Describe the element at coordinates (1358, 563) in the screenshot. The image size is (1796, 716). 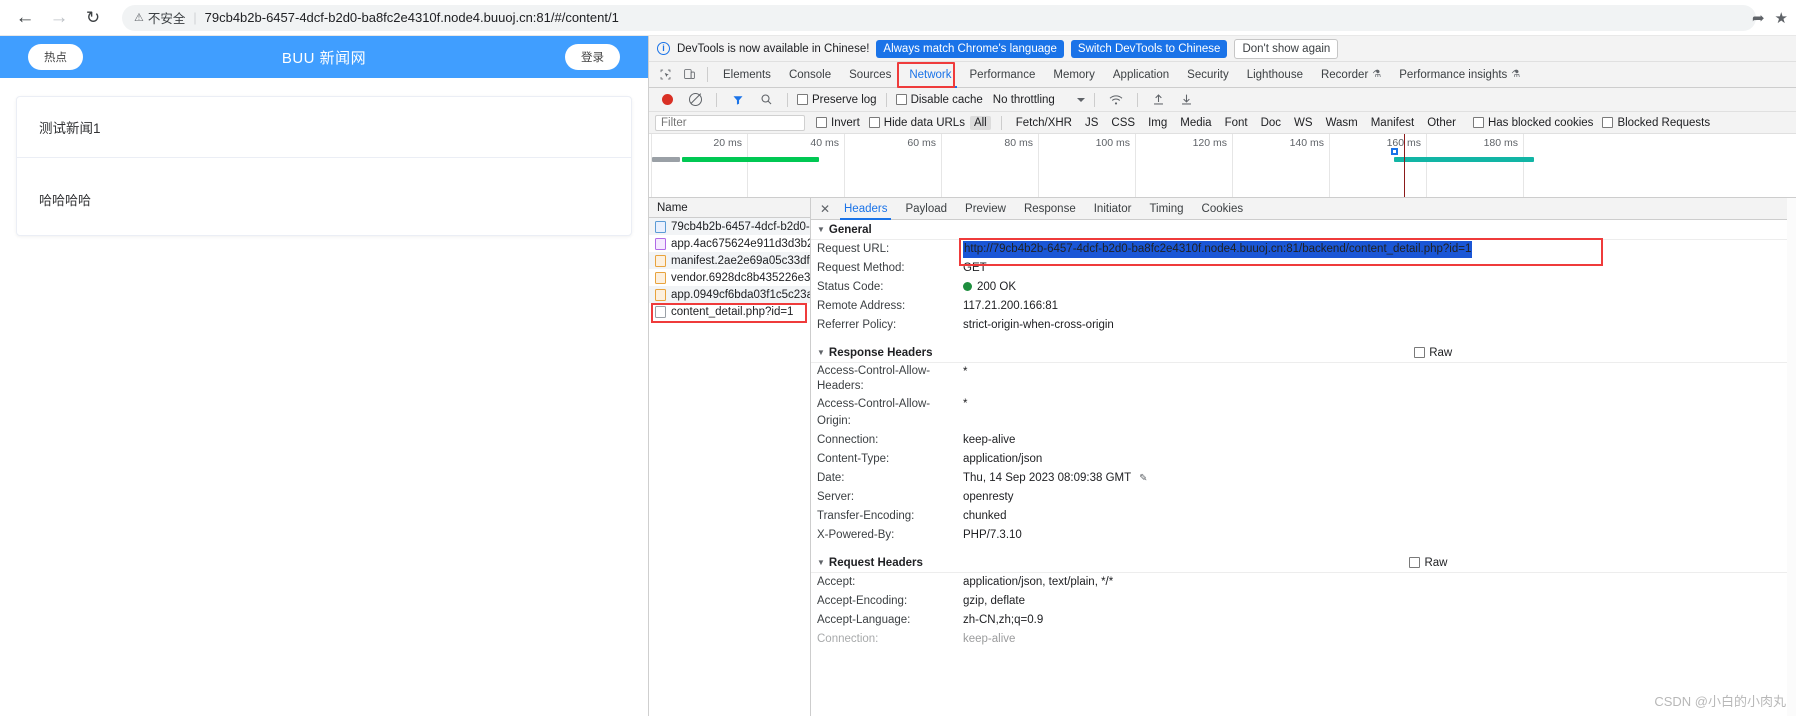
I see `request-raw-toggle: Raw` at that location.